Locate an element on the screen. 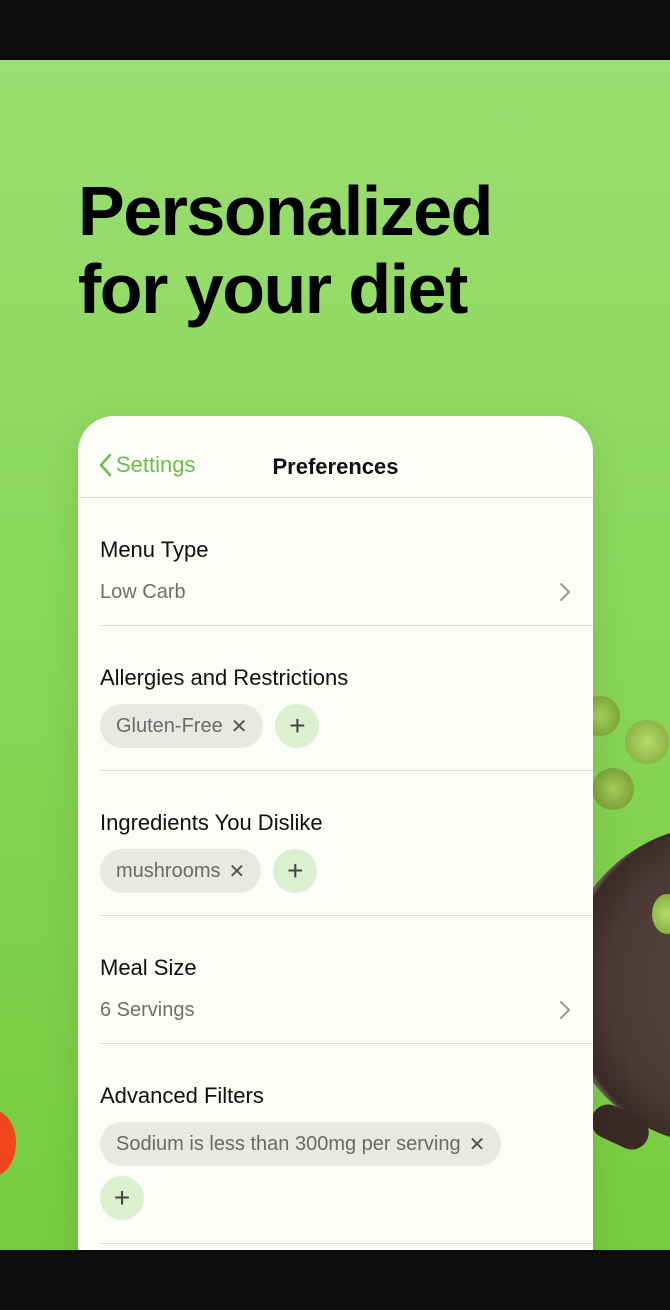  add-allergy-button: + is located at coordinates (297, 726).